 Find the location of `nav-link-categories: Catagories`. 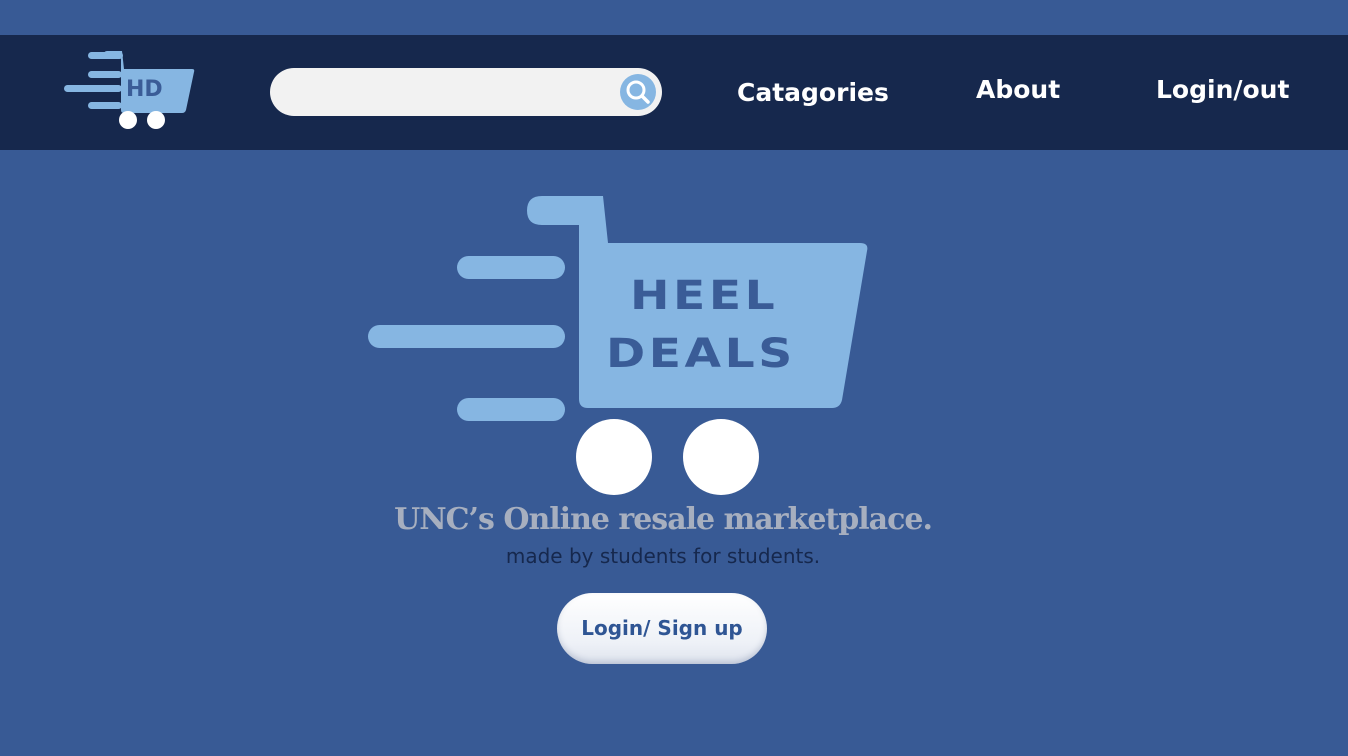

nav-link-categories: Catagories is located at coordinates (813, 93).